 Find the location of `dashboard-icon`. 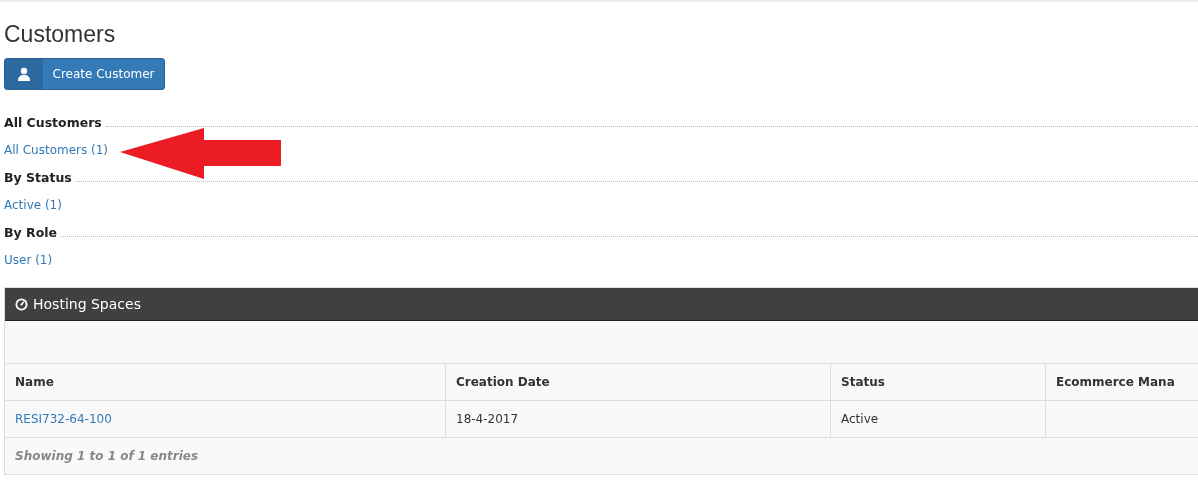

dashboard-icon is located at coordinates (21, 304).